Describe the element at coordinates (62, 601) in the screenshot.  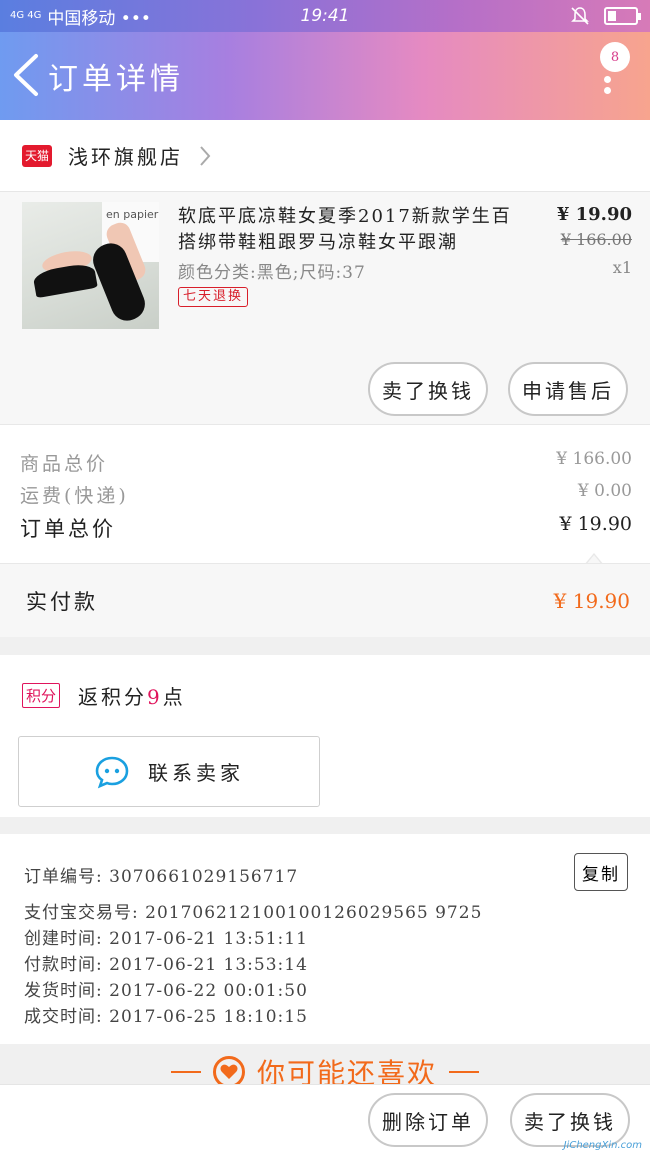
I see `amount-paid-label: 实付款` at that location.